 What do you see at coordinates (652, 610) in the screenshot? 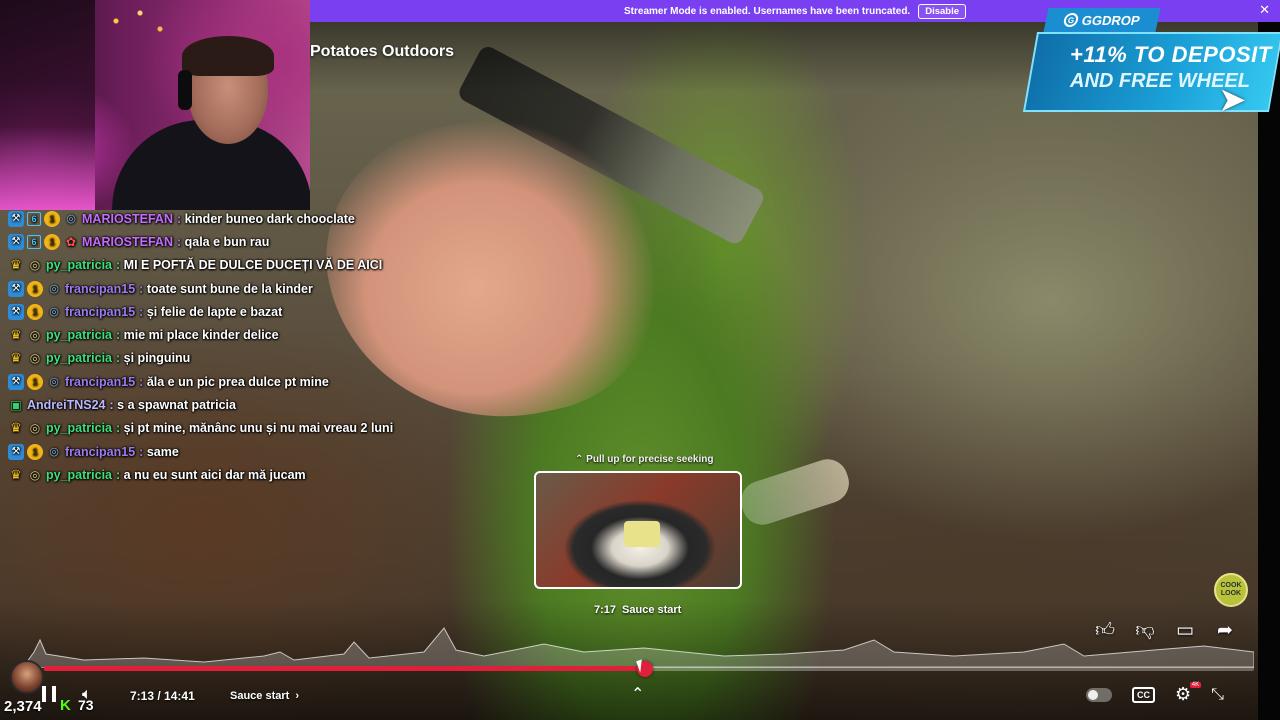
I see `preview-chapter: Sauce start` at bounding box center [652, 610].